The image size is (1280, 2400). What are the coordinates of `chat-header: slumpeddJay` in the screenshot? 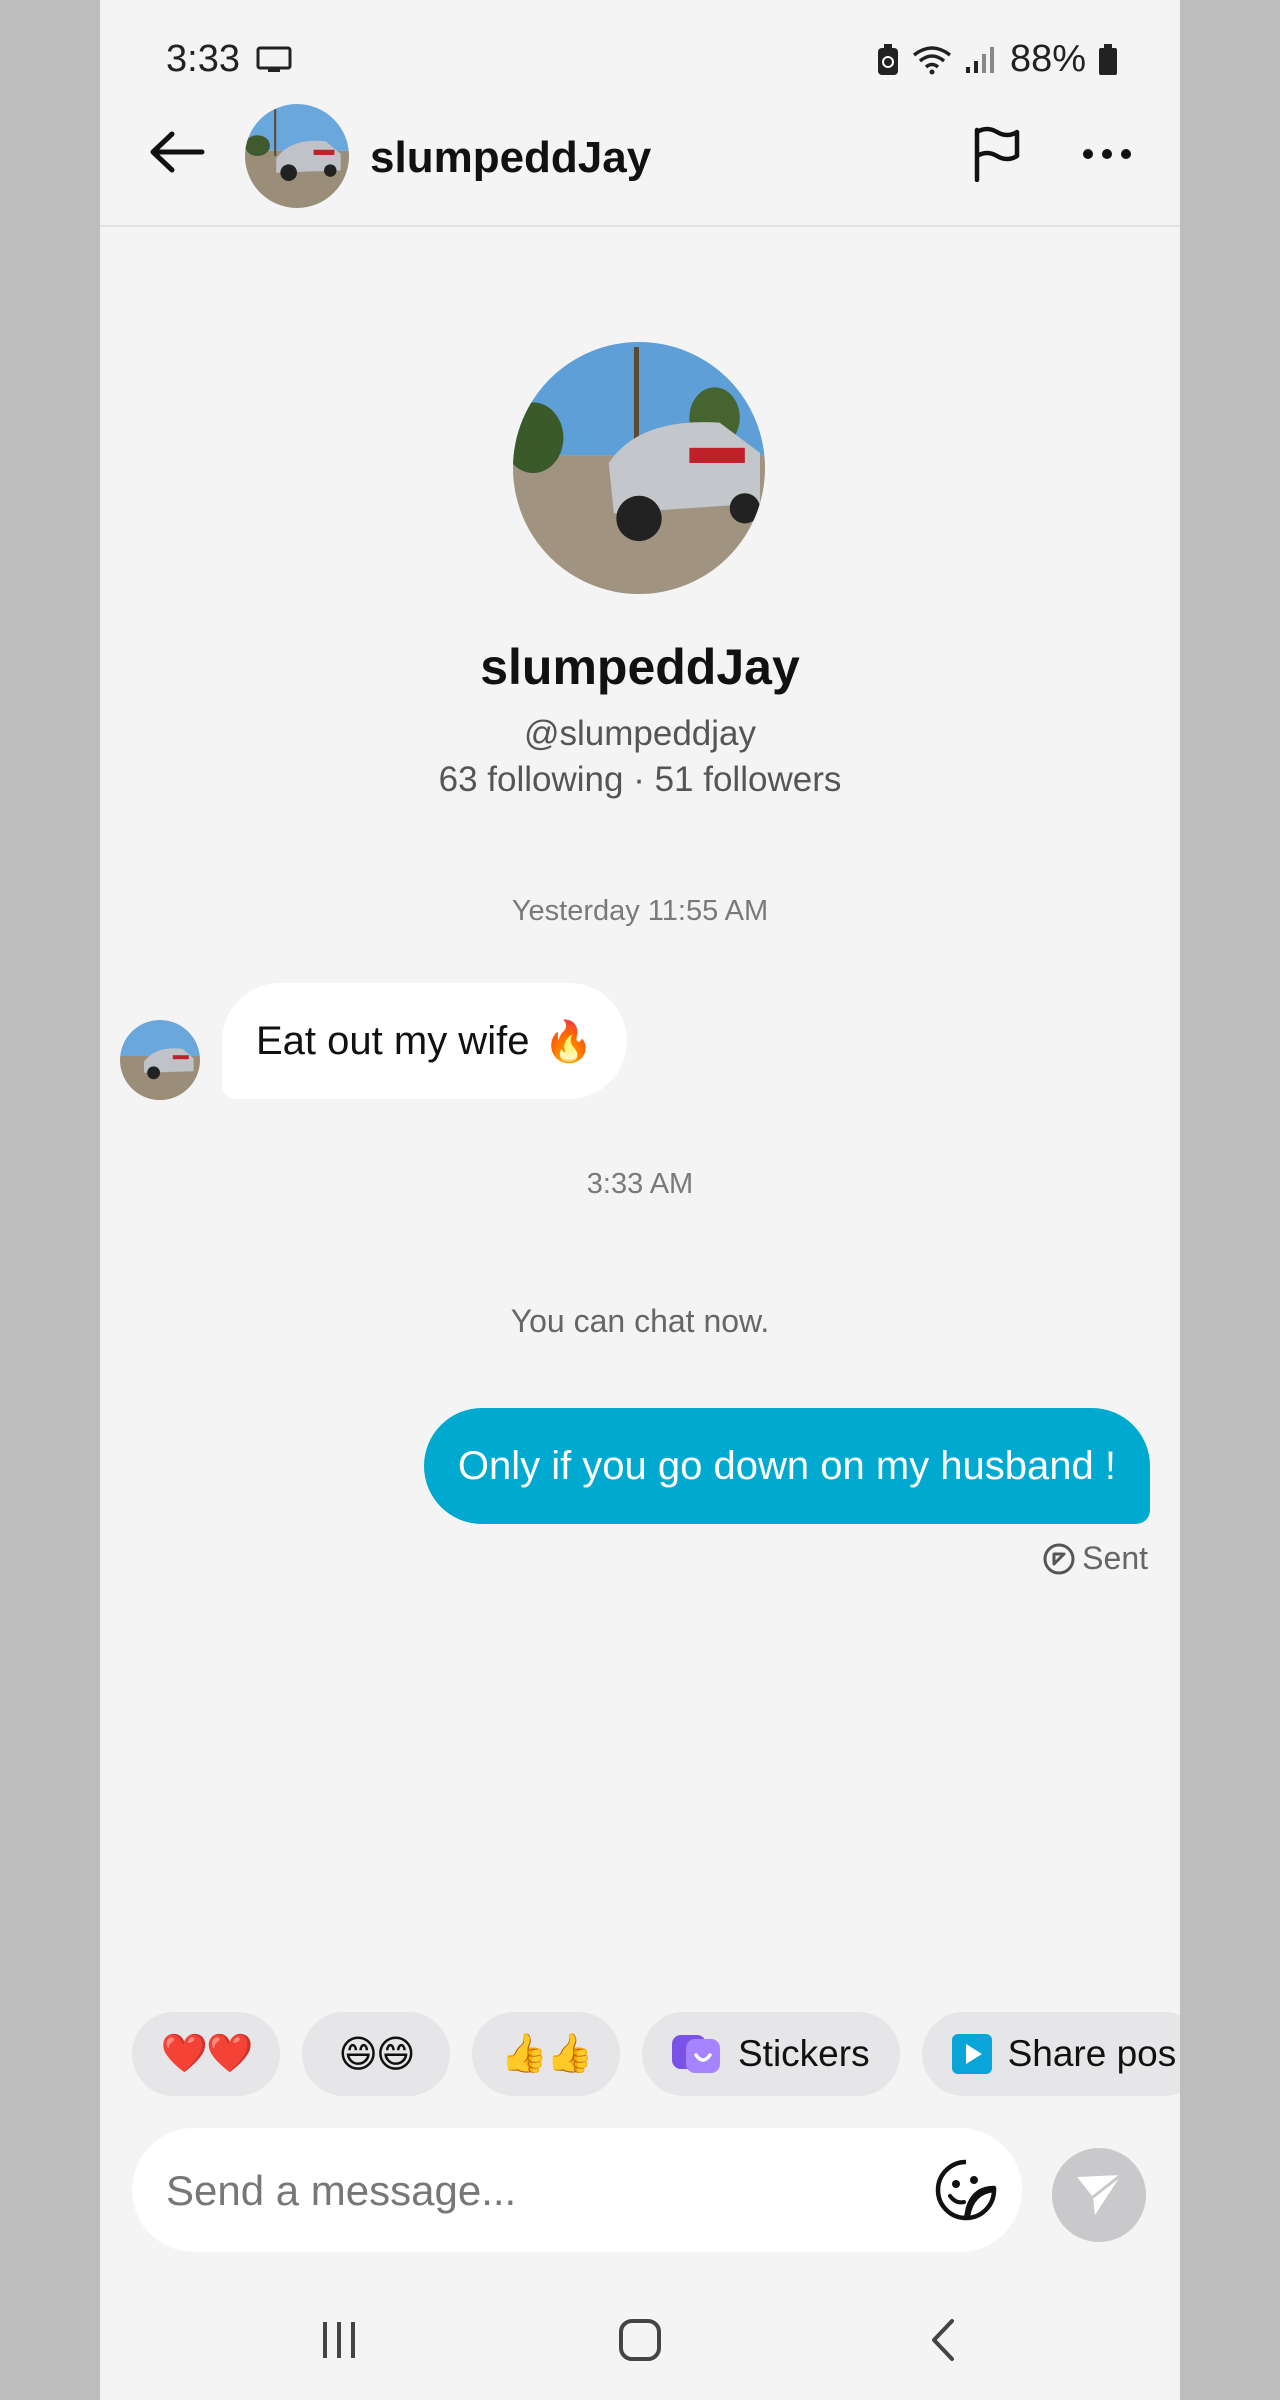 It's located at (640, 161).